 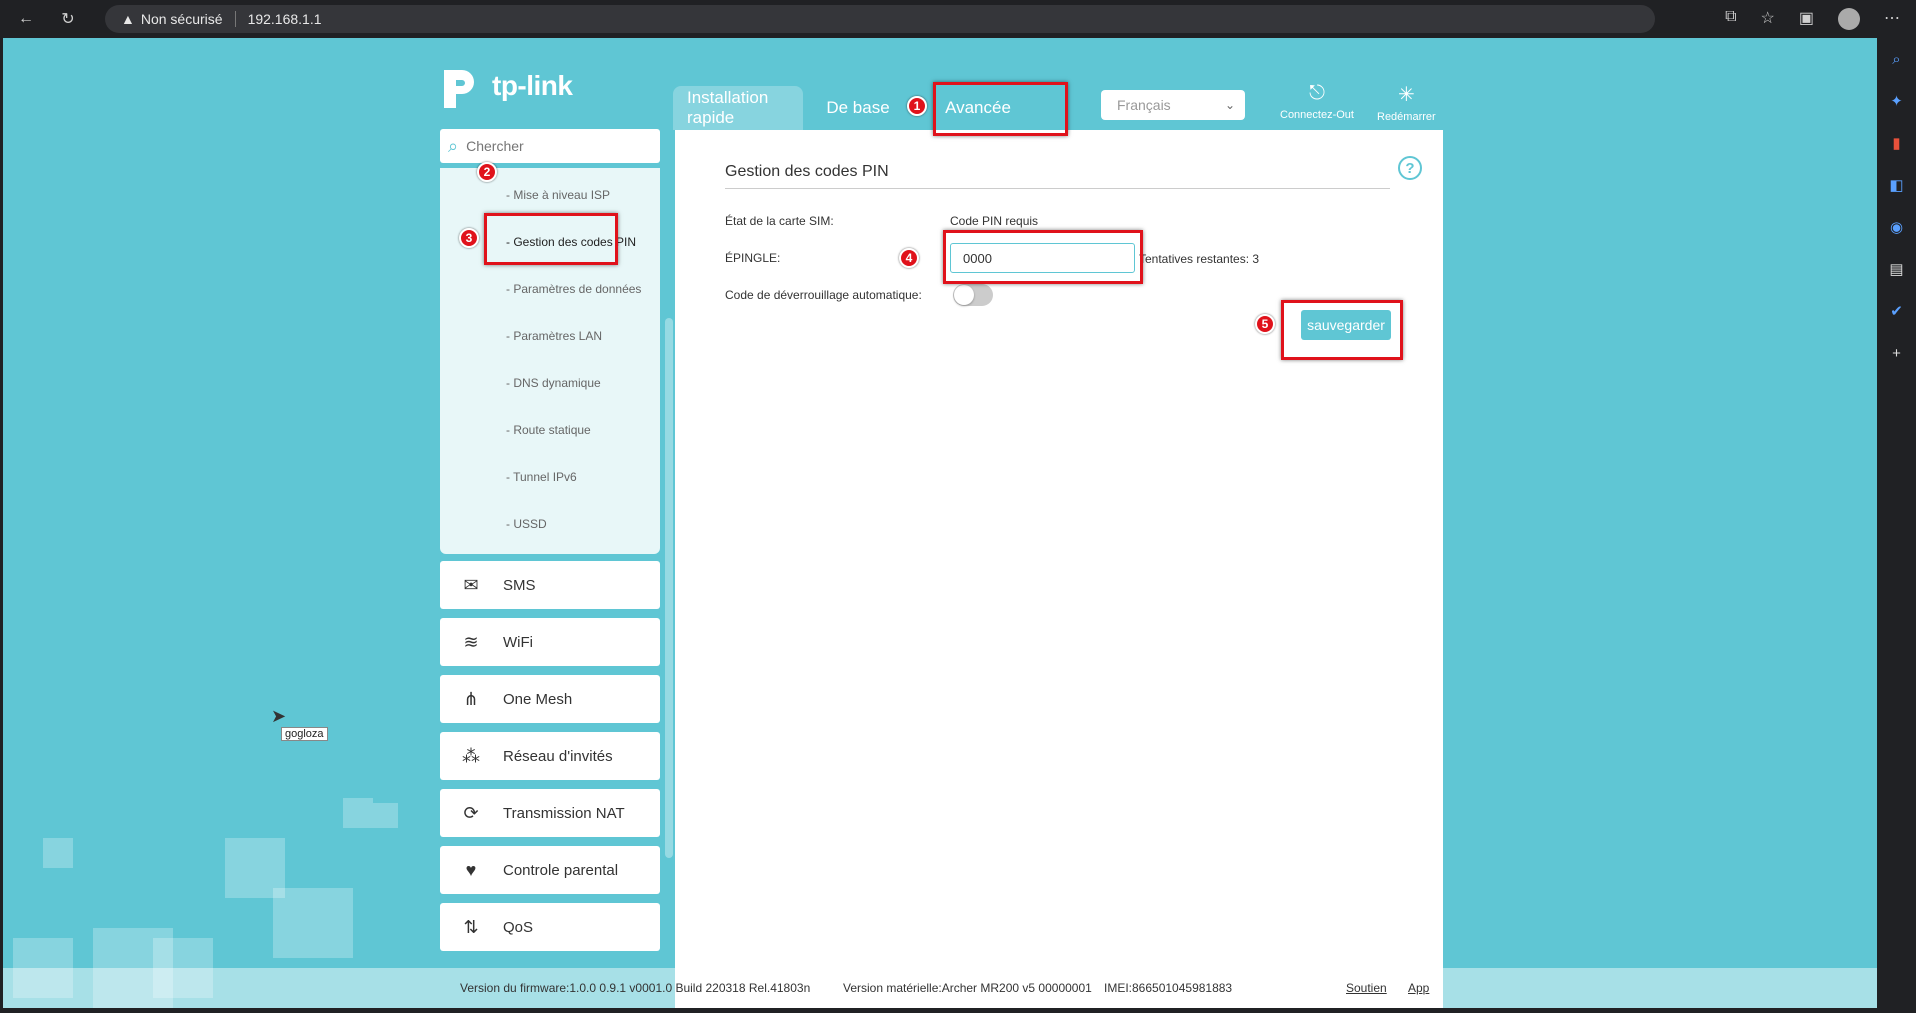 I want to click on auto-unlock-toggle, so click(x=973, y=295).